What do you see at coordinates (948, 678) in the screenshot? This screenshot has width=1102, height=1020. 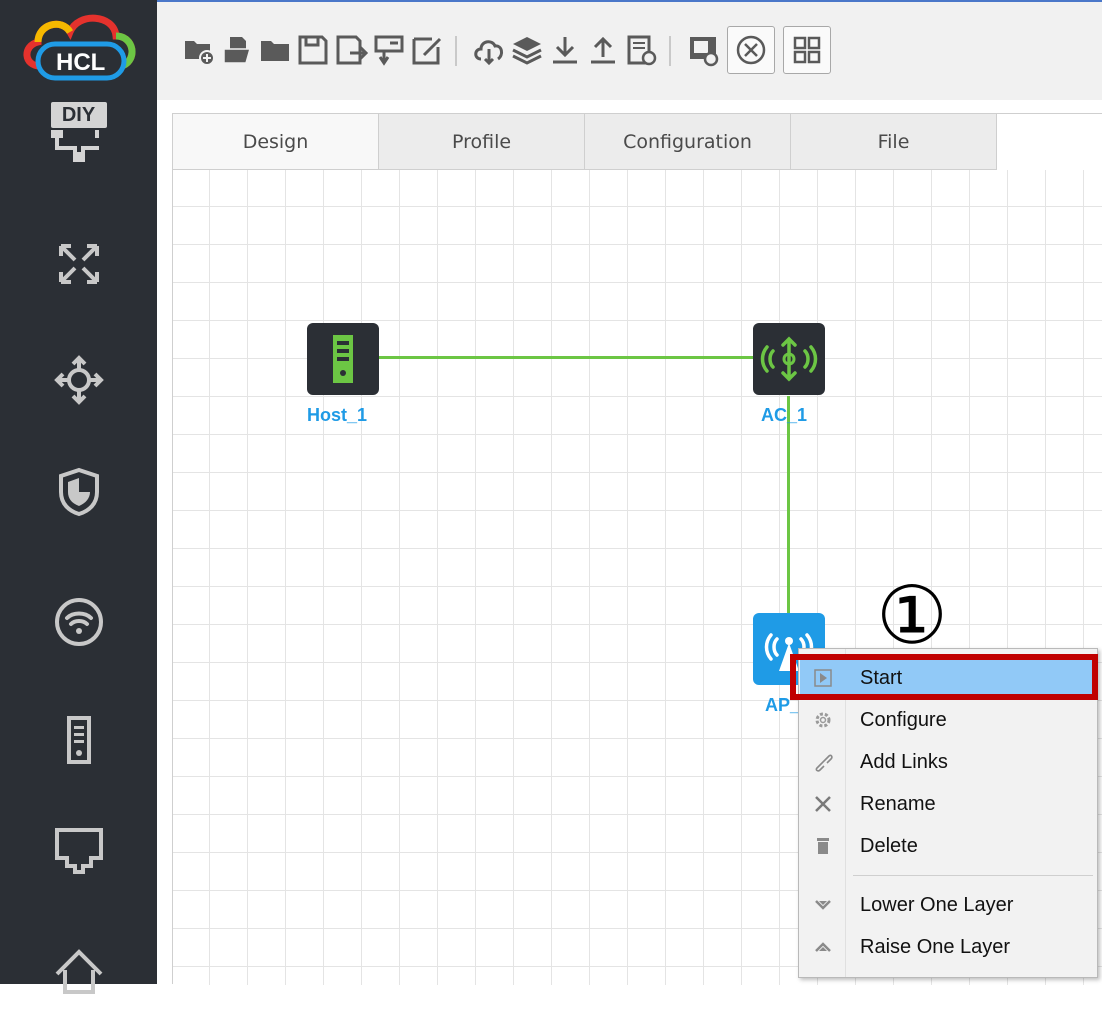 I see `menu-item-start: Start` at bounding box center [948, 678].